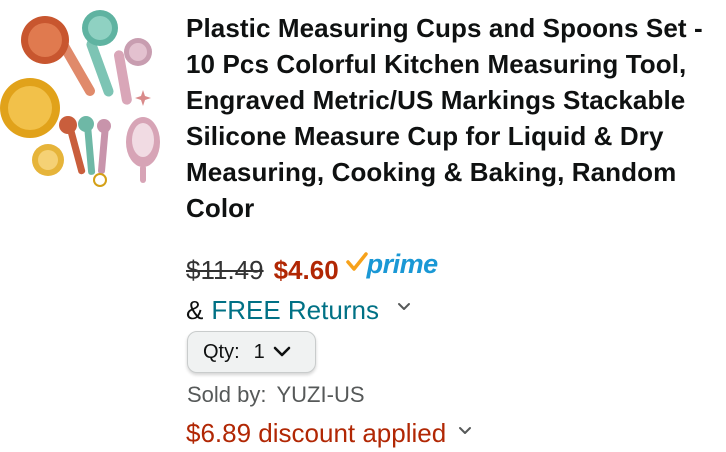 The height and width of the screenshot is (452, 726). What do you see at coordinates (356, 261) in the screenshot?
I see `prime-check-icon` at bounding box center [356, 261].